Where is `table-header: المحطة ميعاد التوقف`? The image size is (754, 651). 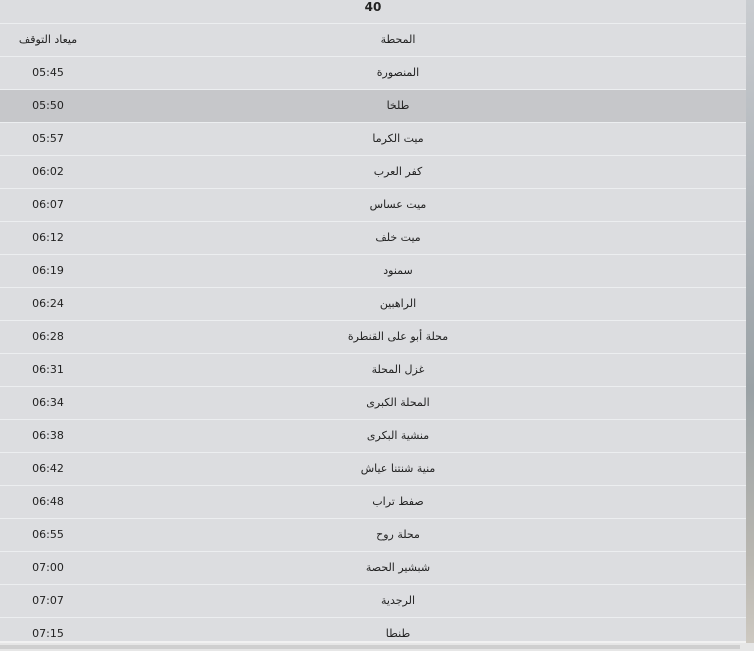 table-header: المحطة ميعاد التوقف is located at coordinates (373, 40).